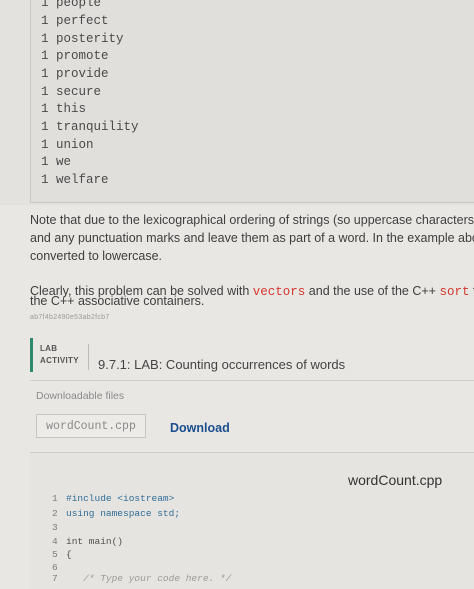 The height and width of the screenshot is (589, 474). What do you see at coordinates (454, 292) in the screenshot?
I see `inline-code-sort: sort` at bounding box center [454, 292].